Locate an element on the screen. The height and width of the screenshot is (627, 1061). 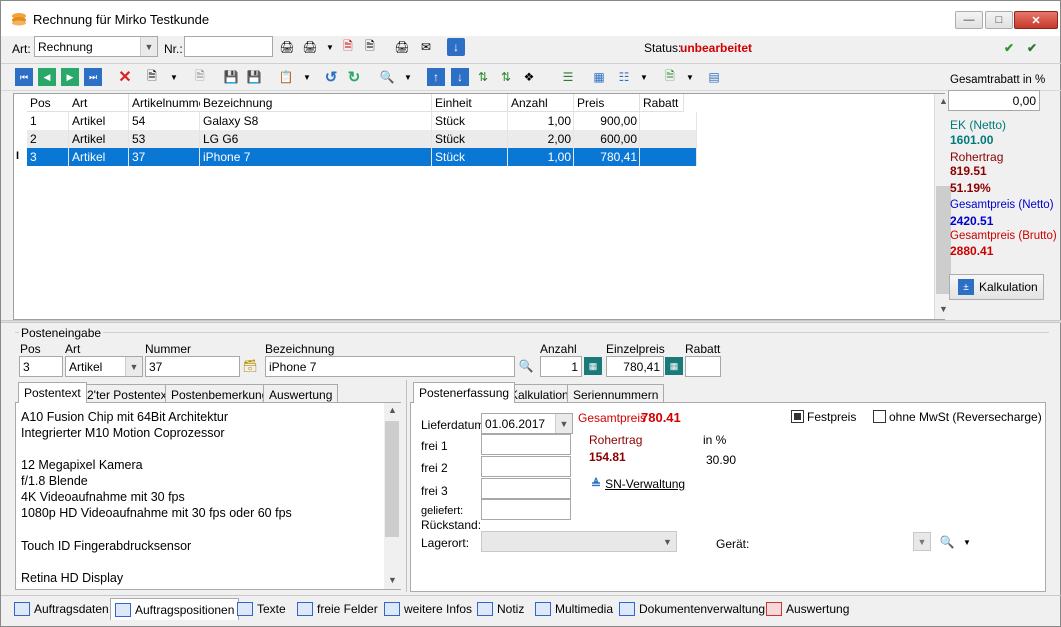
frei3-input is located at coordinates (526, 488).